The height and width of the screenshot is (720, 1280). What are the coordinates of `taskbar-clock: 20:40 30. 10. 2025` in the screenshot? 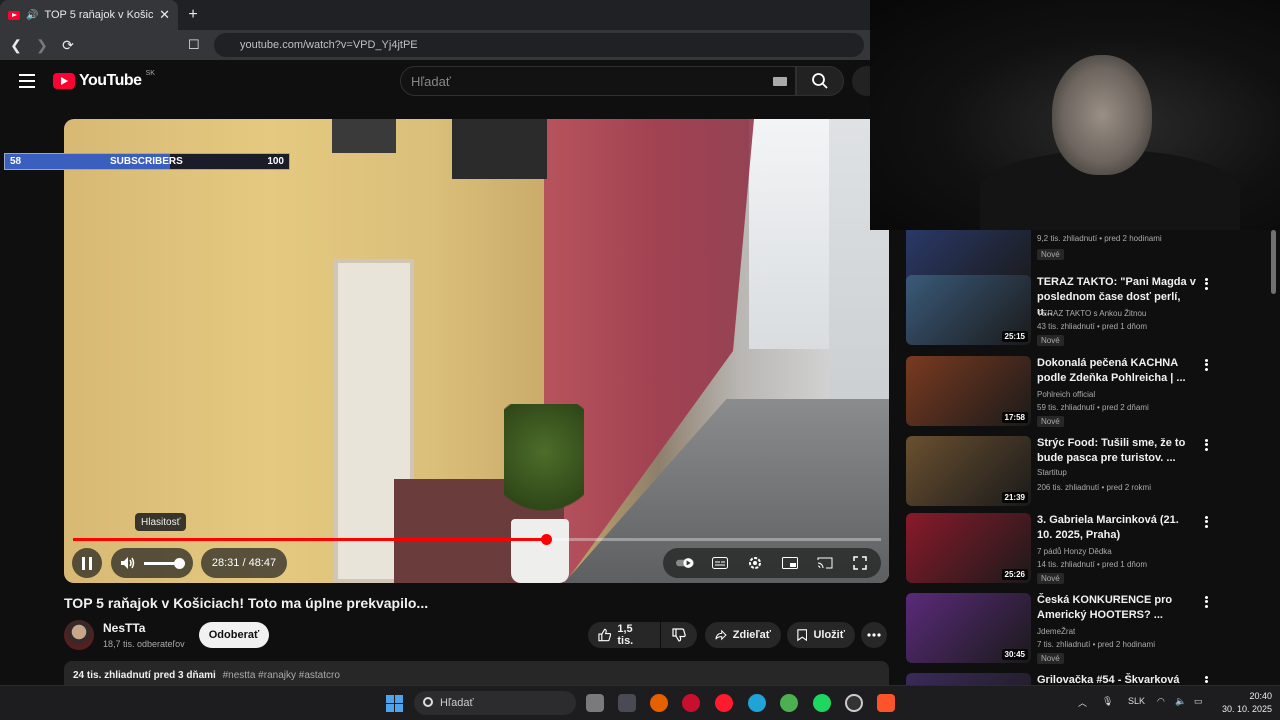 It's located at (1242, 703).